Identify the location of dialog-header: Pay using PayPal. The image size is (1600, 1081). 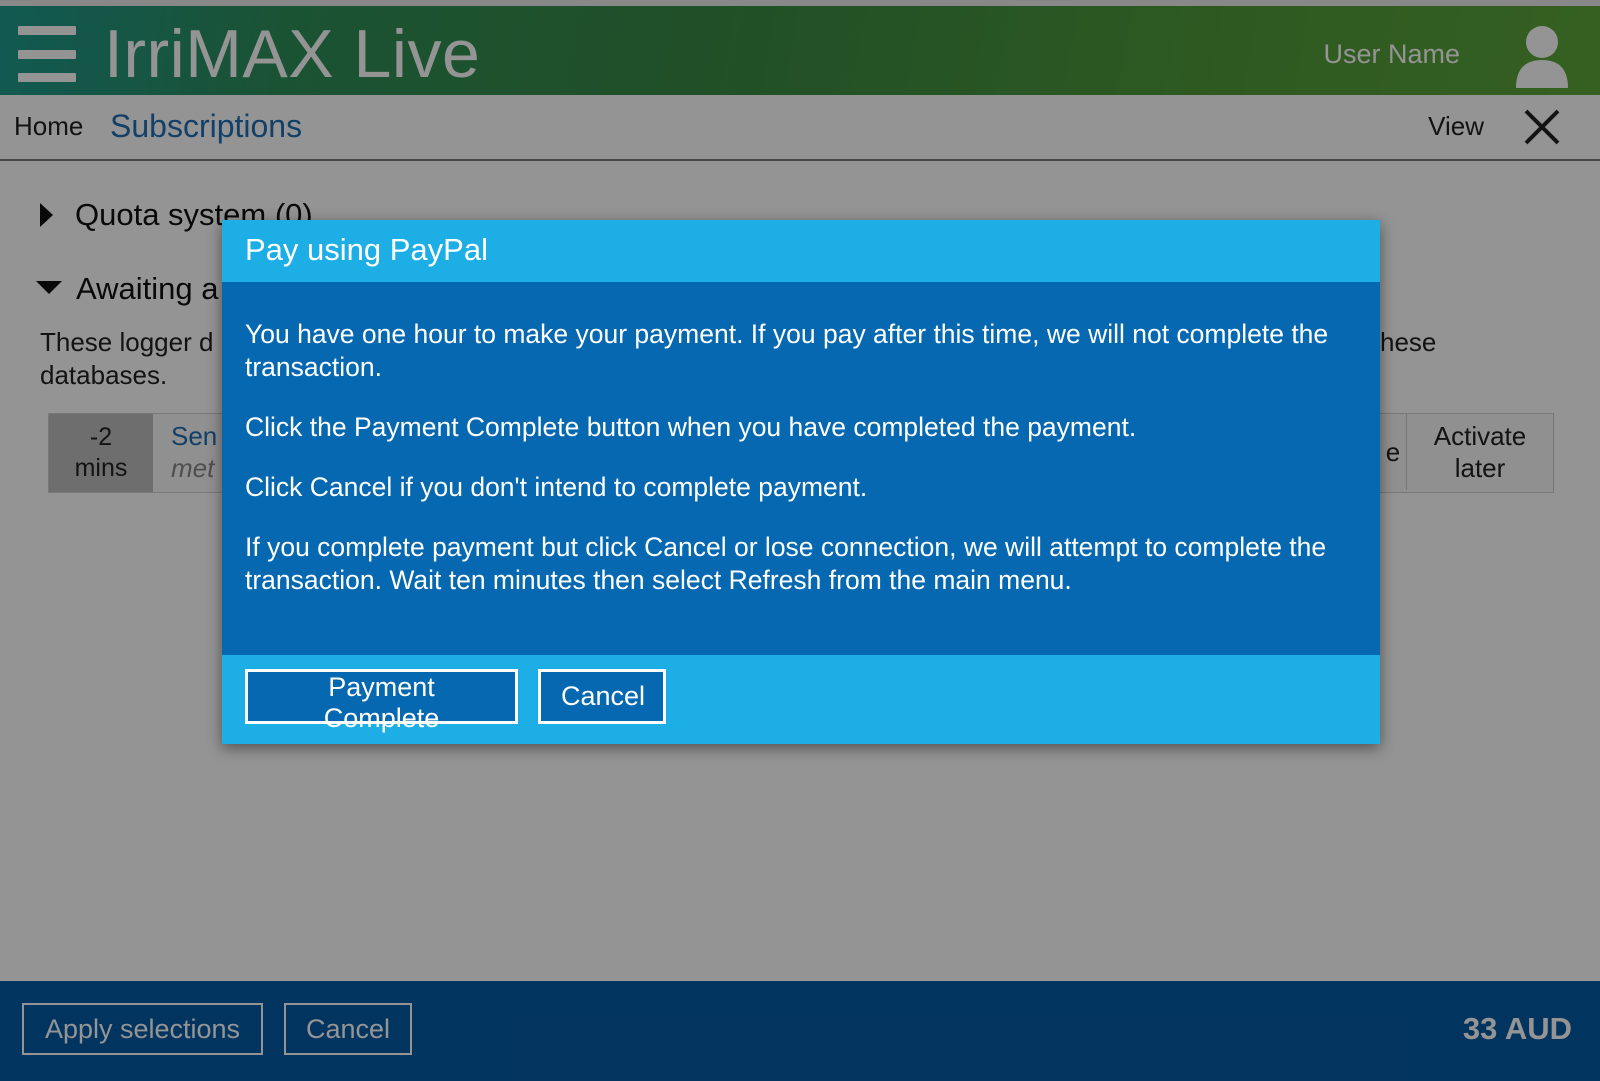
(801, 251).